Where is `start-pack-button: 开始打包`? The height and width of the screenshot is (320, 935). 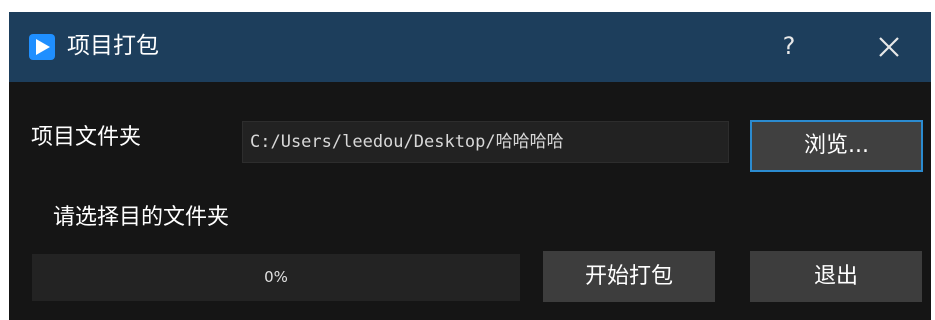 start-pack-button: 开始打包 is located at coordinates (629, 276).